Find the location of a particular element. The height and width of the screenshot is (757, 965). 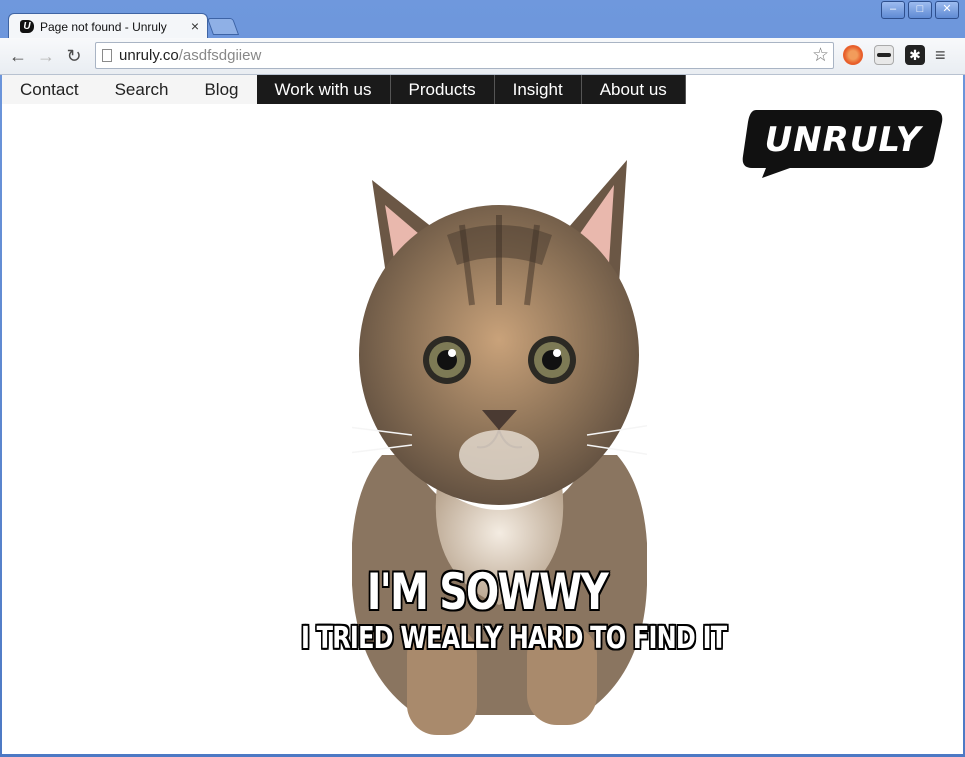

reload-icon: ↻ is located at coordinates (74, 56).